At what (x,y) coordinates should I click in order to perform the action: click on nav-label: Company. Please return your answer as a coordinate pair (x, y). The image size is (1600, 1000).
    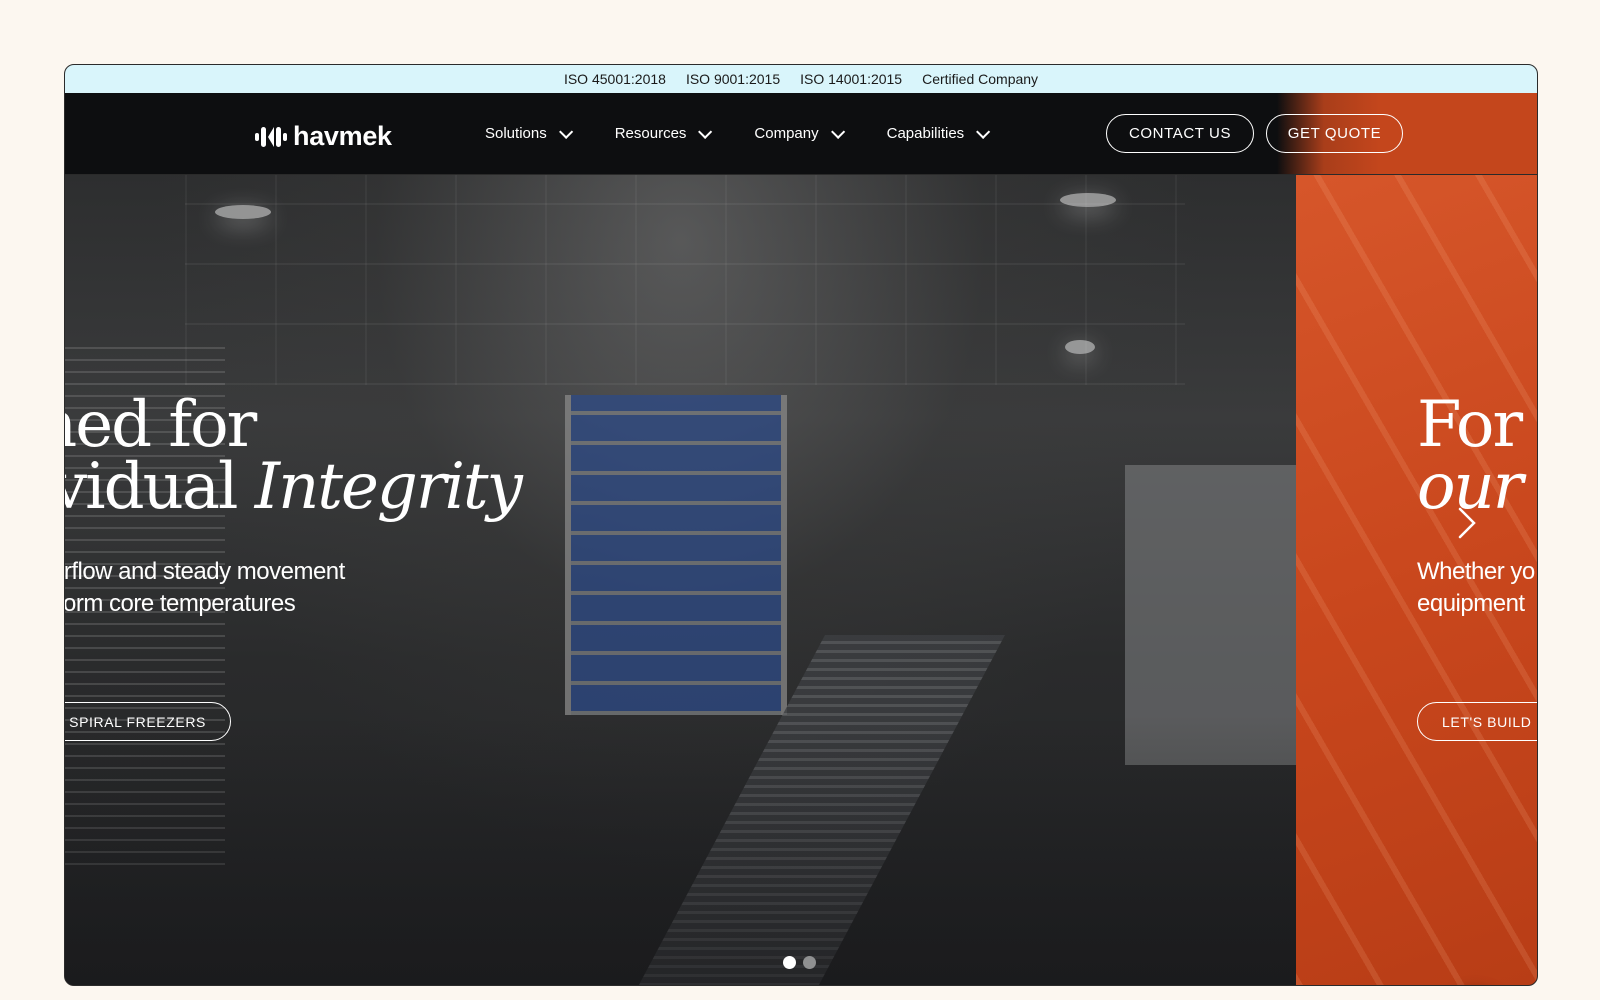
    Looking at the image, I should click on (786, 133).